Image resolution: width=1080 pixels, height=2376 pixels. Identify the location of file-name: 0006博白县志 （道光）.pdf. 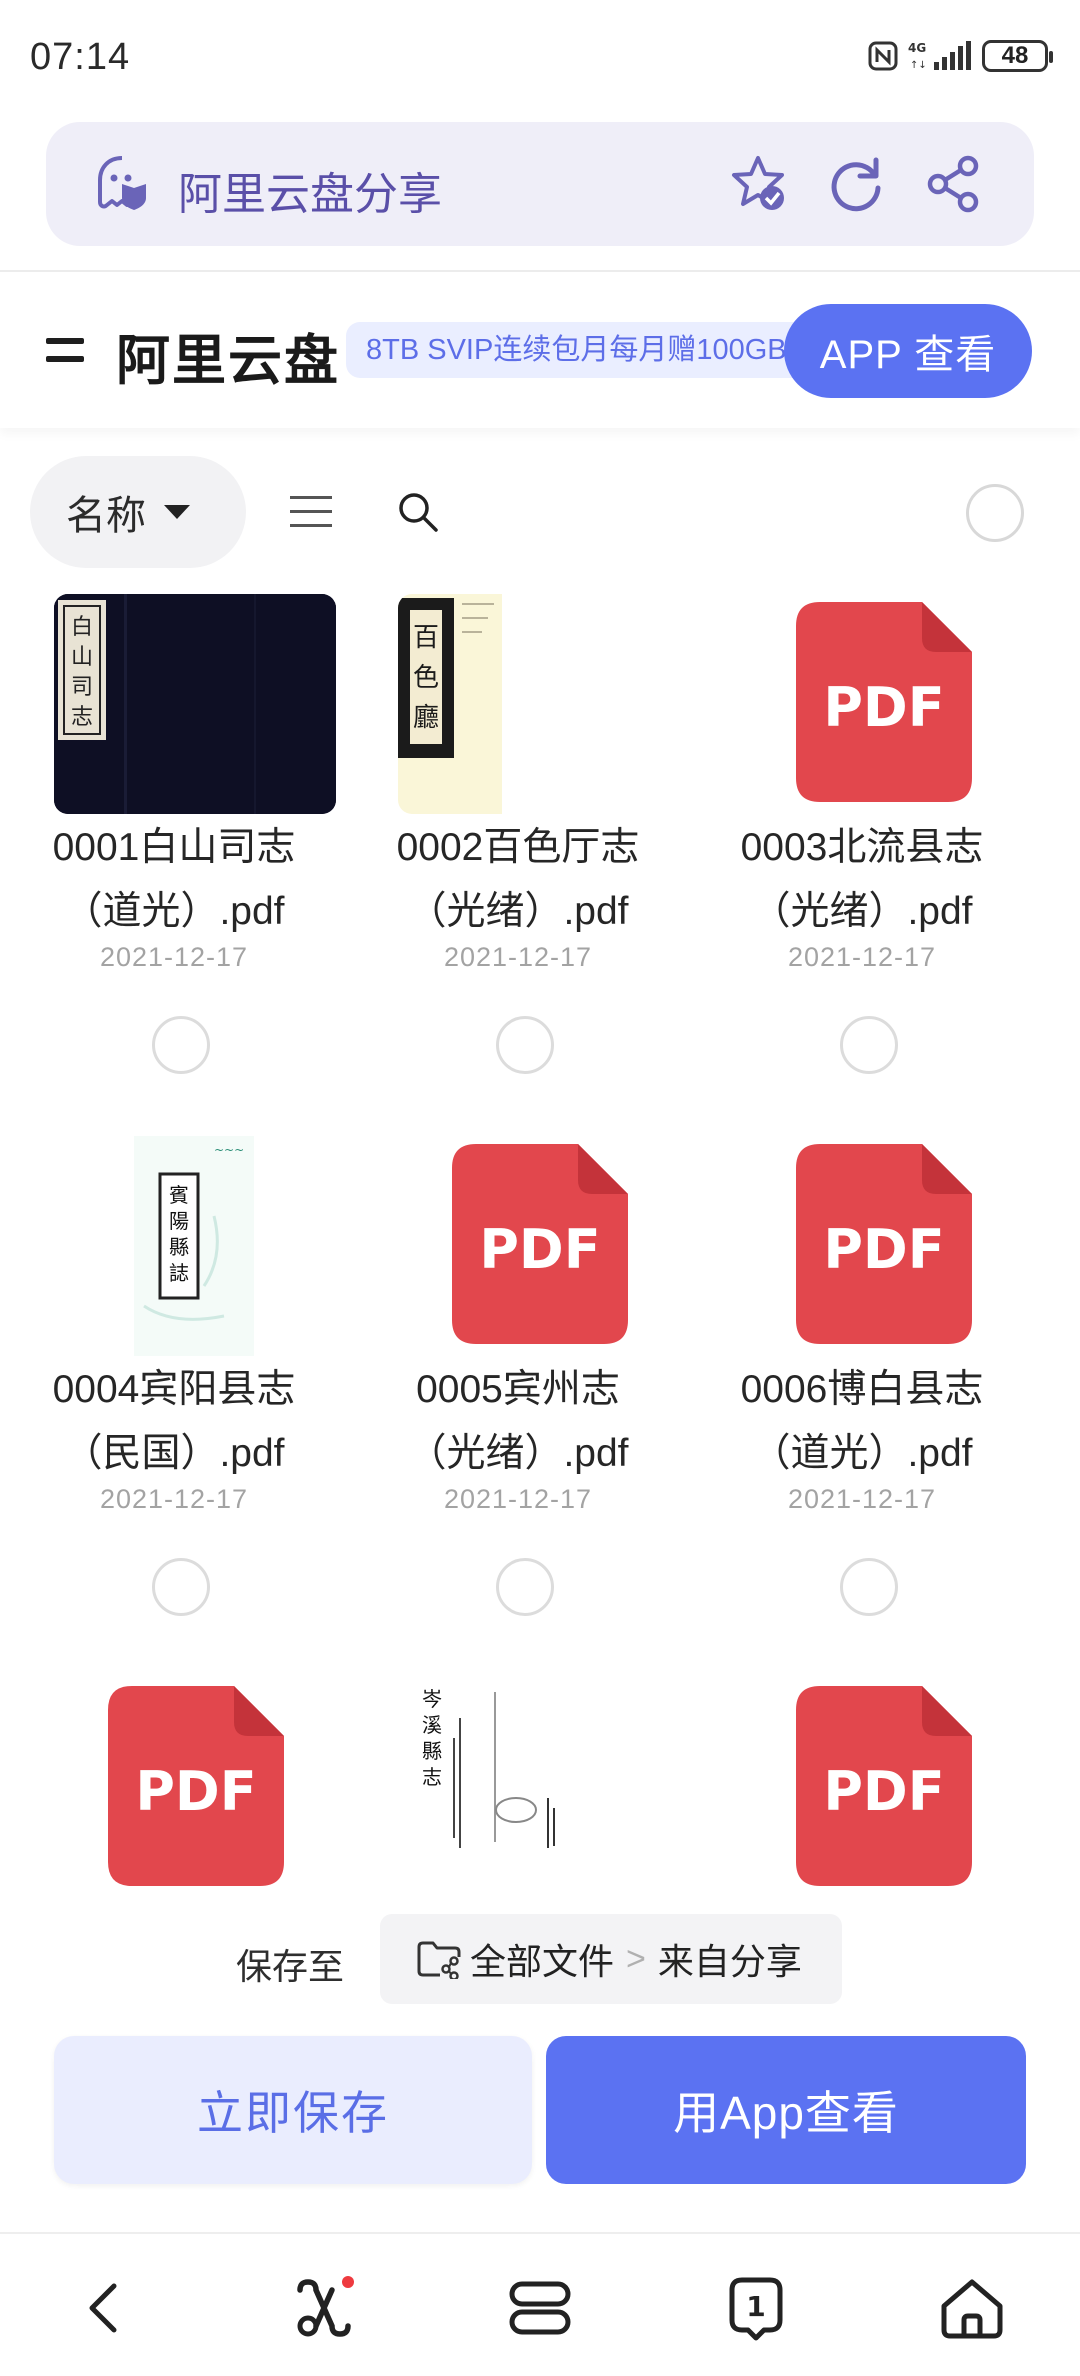
(862, 1421).